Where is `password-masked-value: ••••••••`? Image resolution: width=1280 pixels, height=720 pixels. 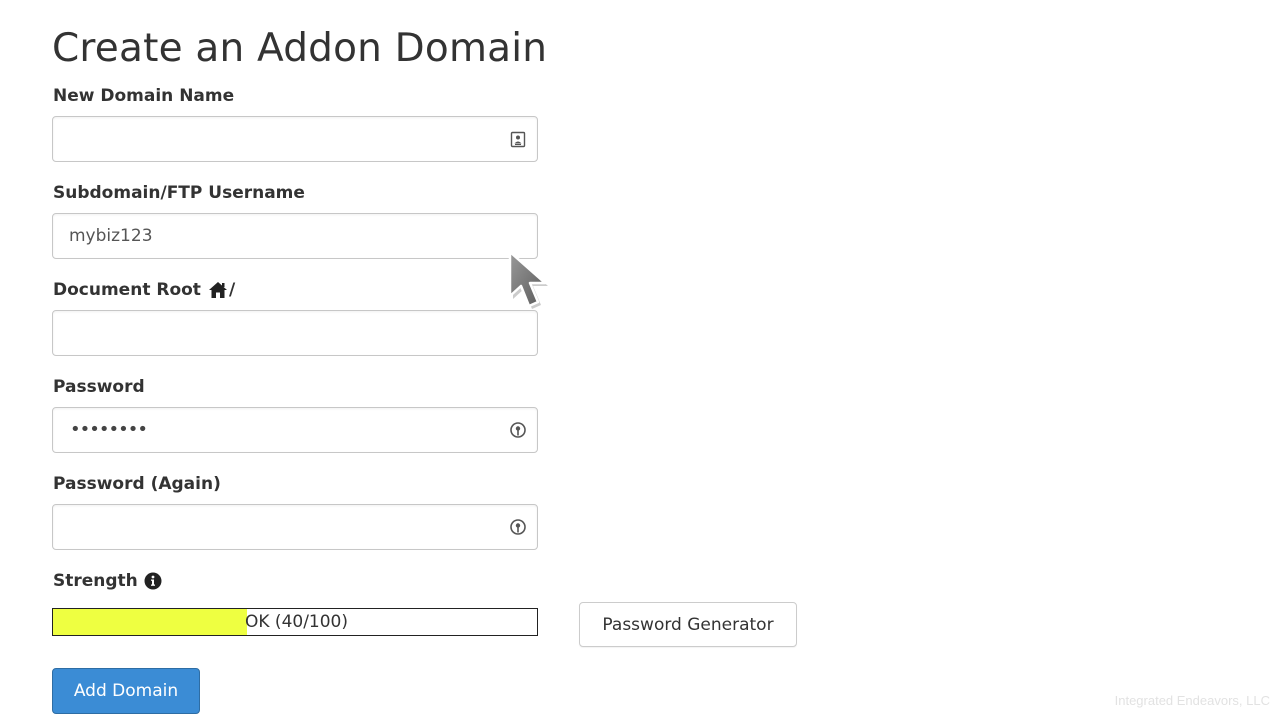
password-masked-value: •••••••• is located at coordinates (100, 430).